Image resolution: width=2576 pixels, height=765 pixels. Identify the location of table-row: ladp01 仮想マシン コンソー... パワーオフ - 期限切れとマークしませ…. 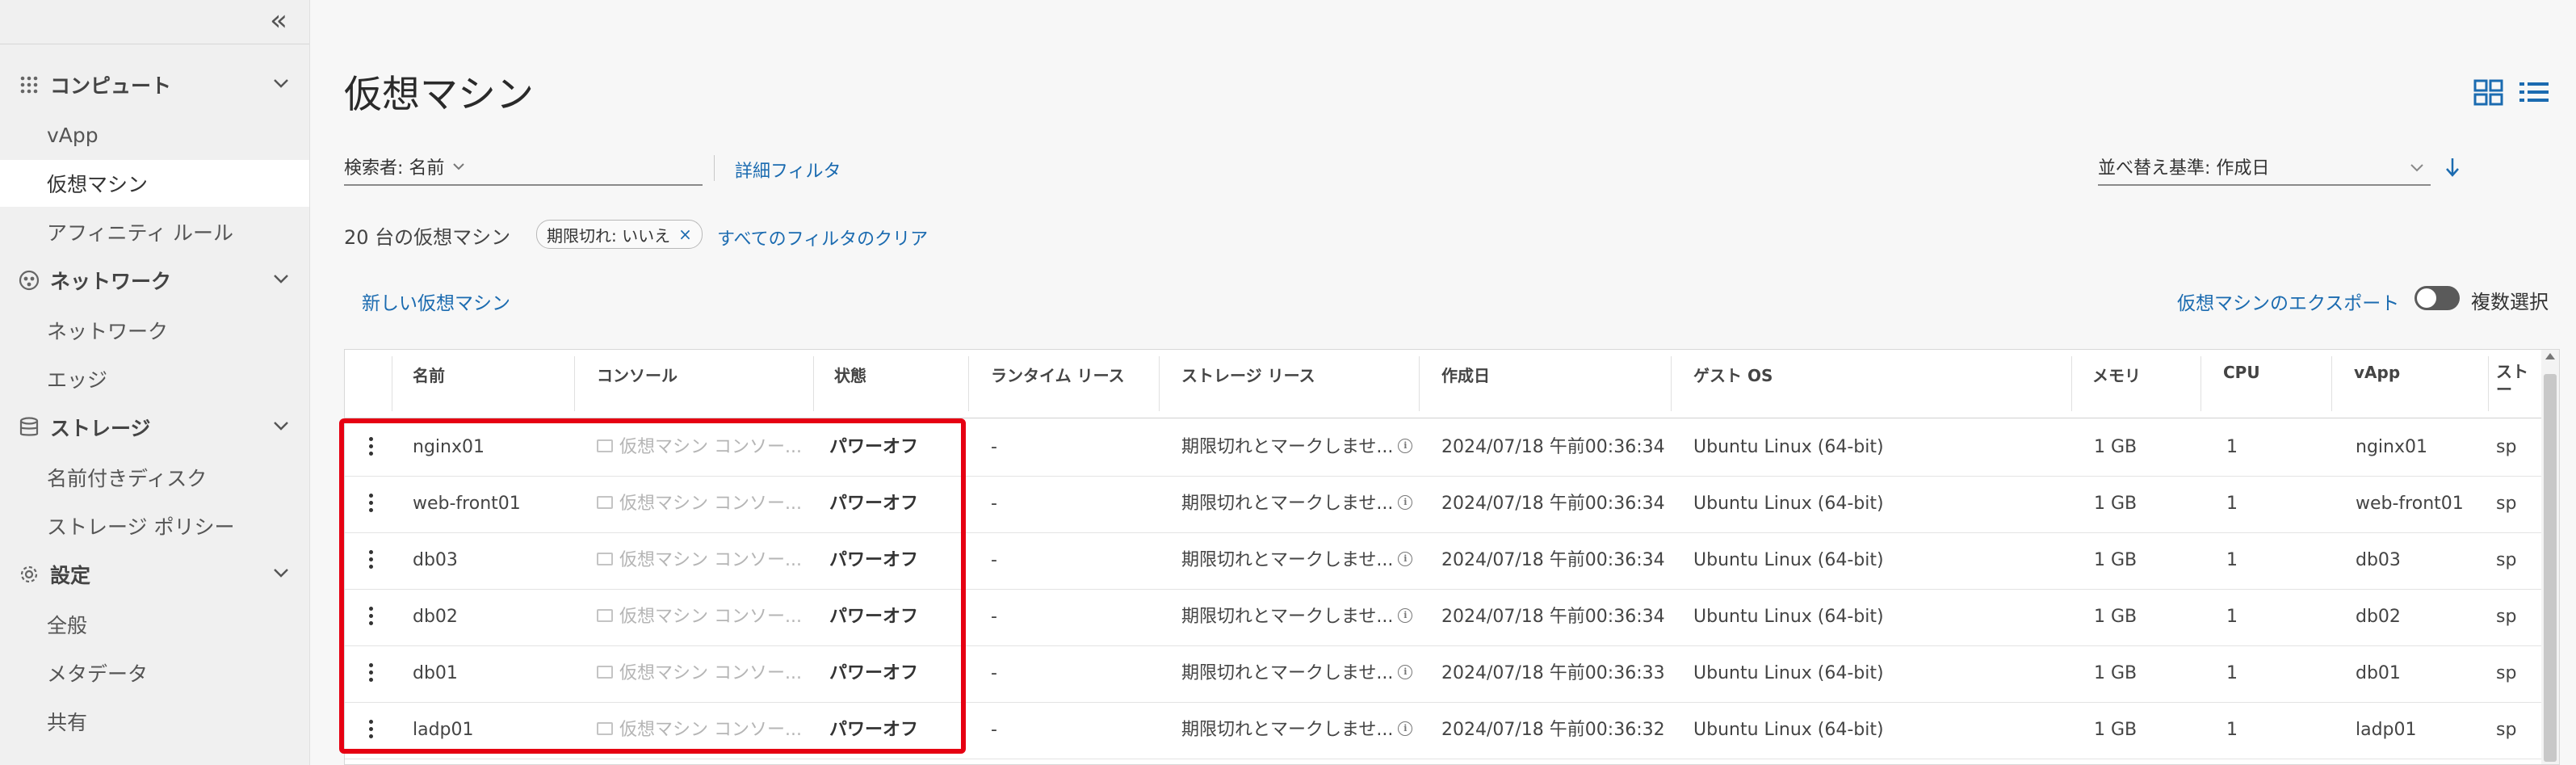
(1452, 731).